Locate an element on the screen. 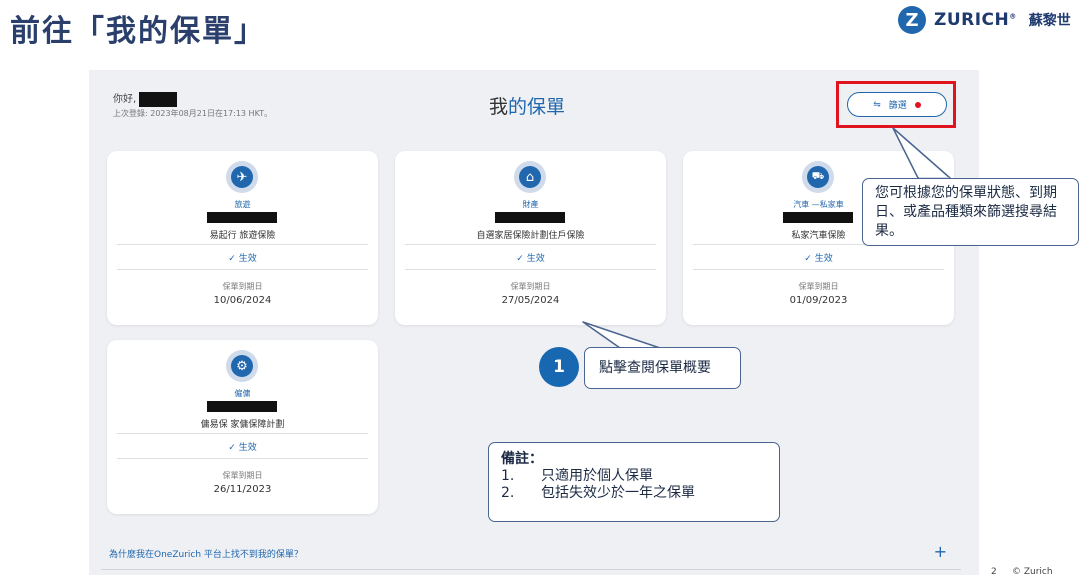 The height and width of the screenshot is (581, 1080). policy-card-employment: ⚙ 僱傭 傭易保 家傭保障計劃 ✓ 生效 保單到期日 26/11/2023 is located at coordinates (242, 427).